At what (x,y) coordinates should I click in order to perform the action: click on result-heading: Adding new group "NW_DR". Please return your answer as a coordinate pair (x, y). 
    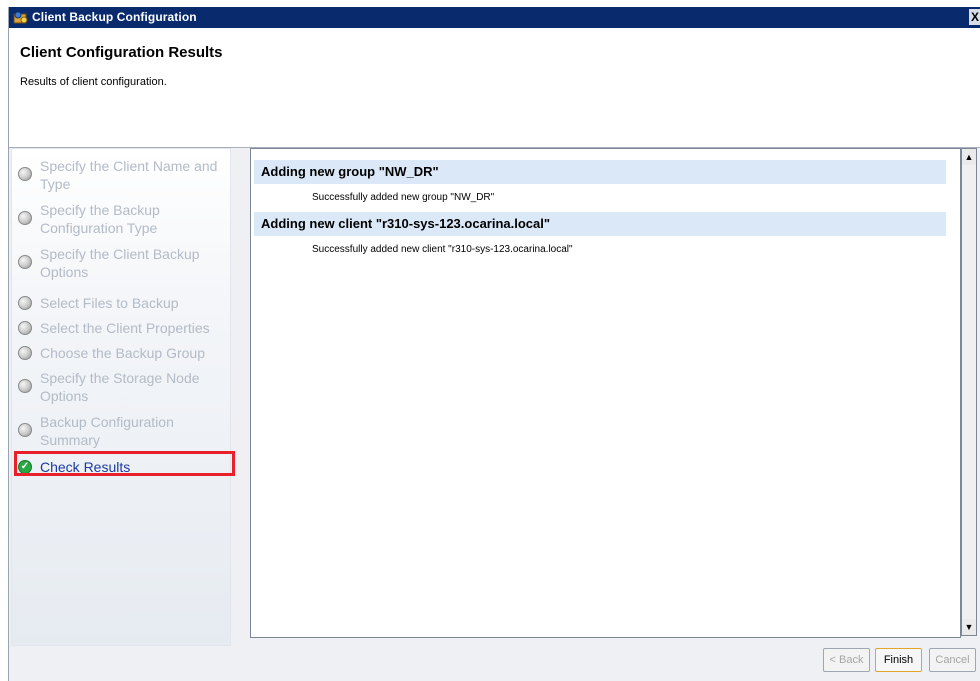
    Looking at the image, I should click on (350, 171).